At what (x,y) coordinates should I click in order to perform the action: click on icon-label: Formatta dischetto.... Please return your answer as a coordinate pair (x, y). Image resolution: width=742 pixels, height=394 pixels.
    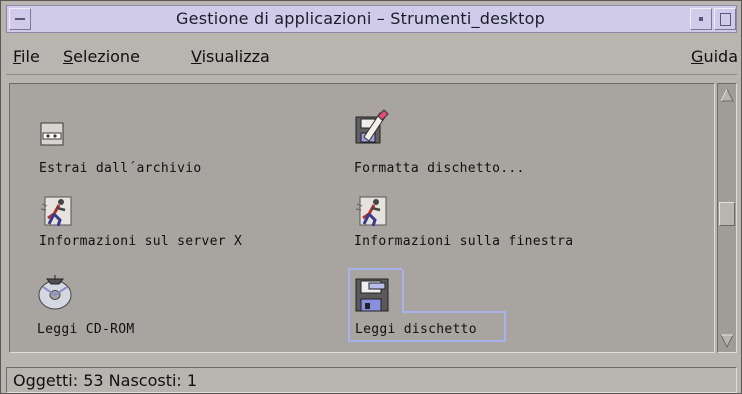
    Looking at the image, I should click on (439, 168).